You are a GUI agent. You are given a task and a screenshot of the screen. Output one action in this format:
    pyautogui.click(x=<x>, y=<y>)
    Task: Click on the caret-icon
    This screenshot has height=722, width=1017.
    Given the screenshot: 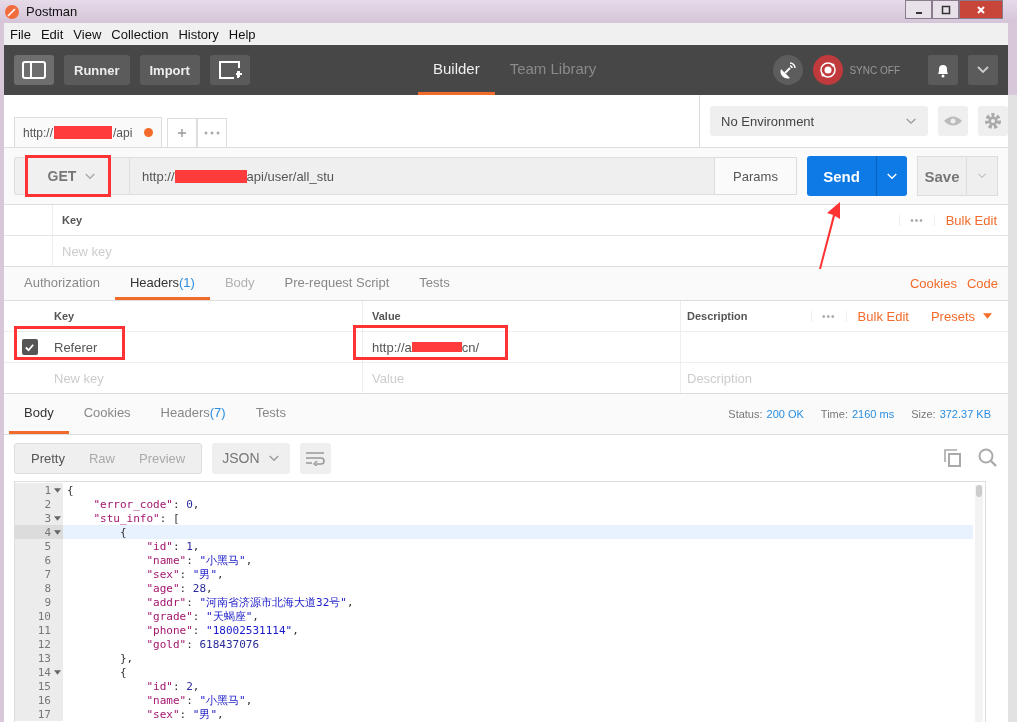 What is the action you would take?
    pyautogui.click(x=987, y=316)
    